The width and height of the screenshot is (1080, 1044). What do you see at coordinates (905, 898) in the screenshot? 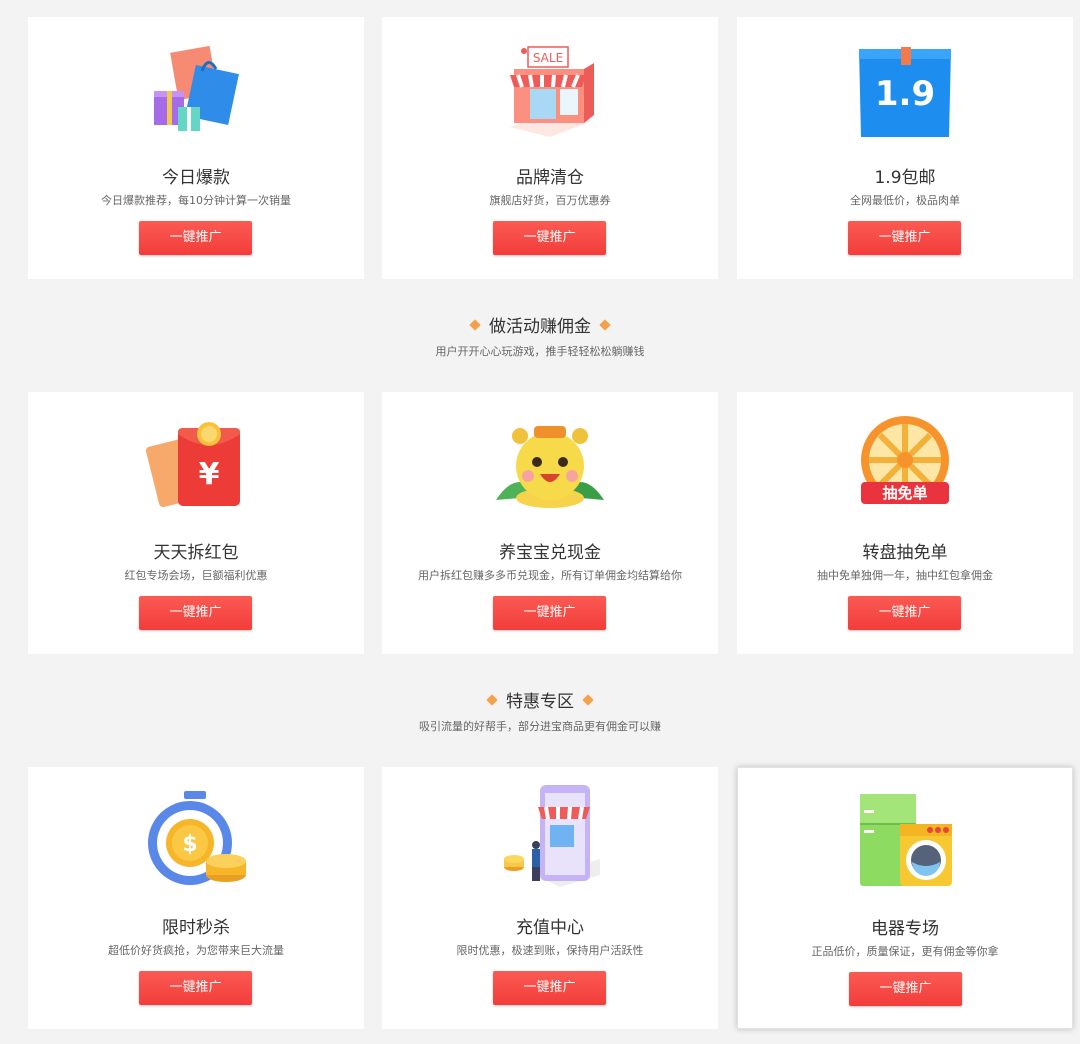
I see `card-dianqi-zhuanchang: 电器专场 正品低价，质量保证，更有佣金等你拿 一键推广` at bounding box center [905, 898].